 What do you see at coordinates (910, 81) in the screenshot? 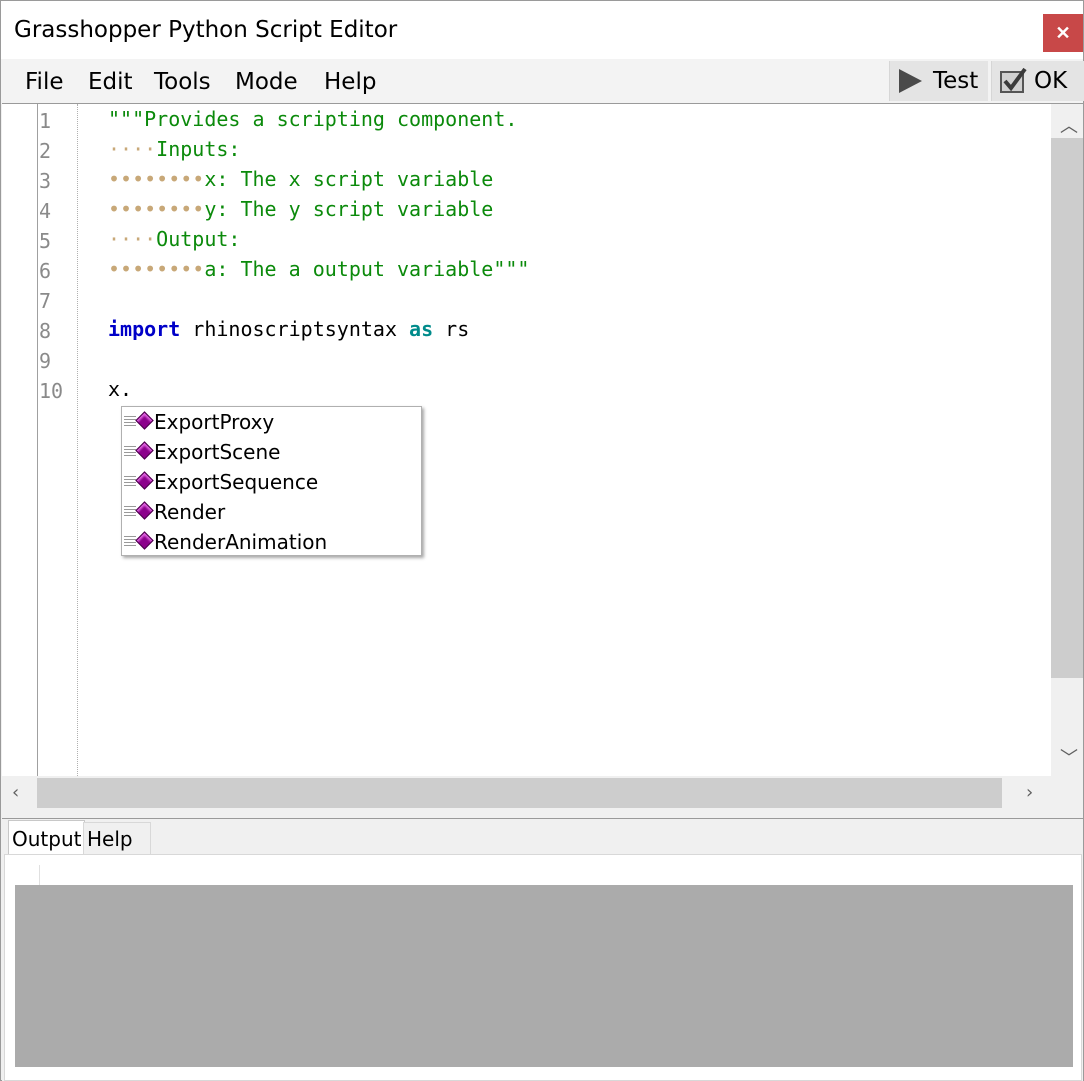
I see `play-icon` at bounding box center [910, 81].